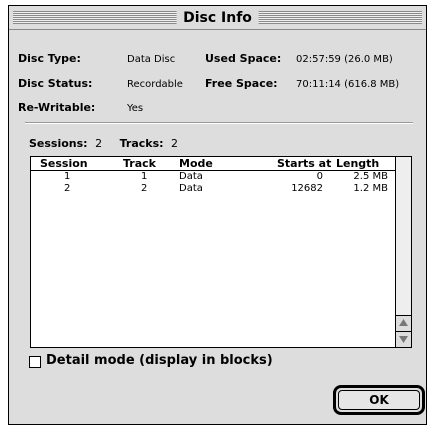 Image resolution: width=429 pixels, height=428 pixels. I want to click on title-bar: Disc Info, so click(217, 18).